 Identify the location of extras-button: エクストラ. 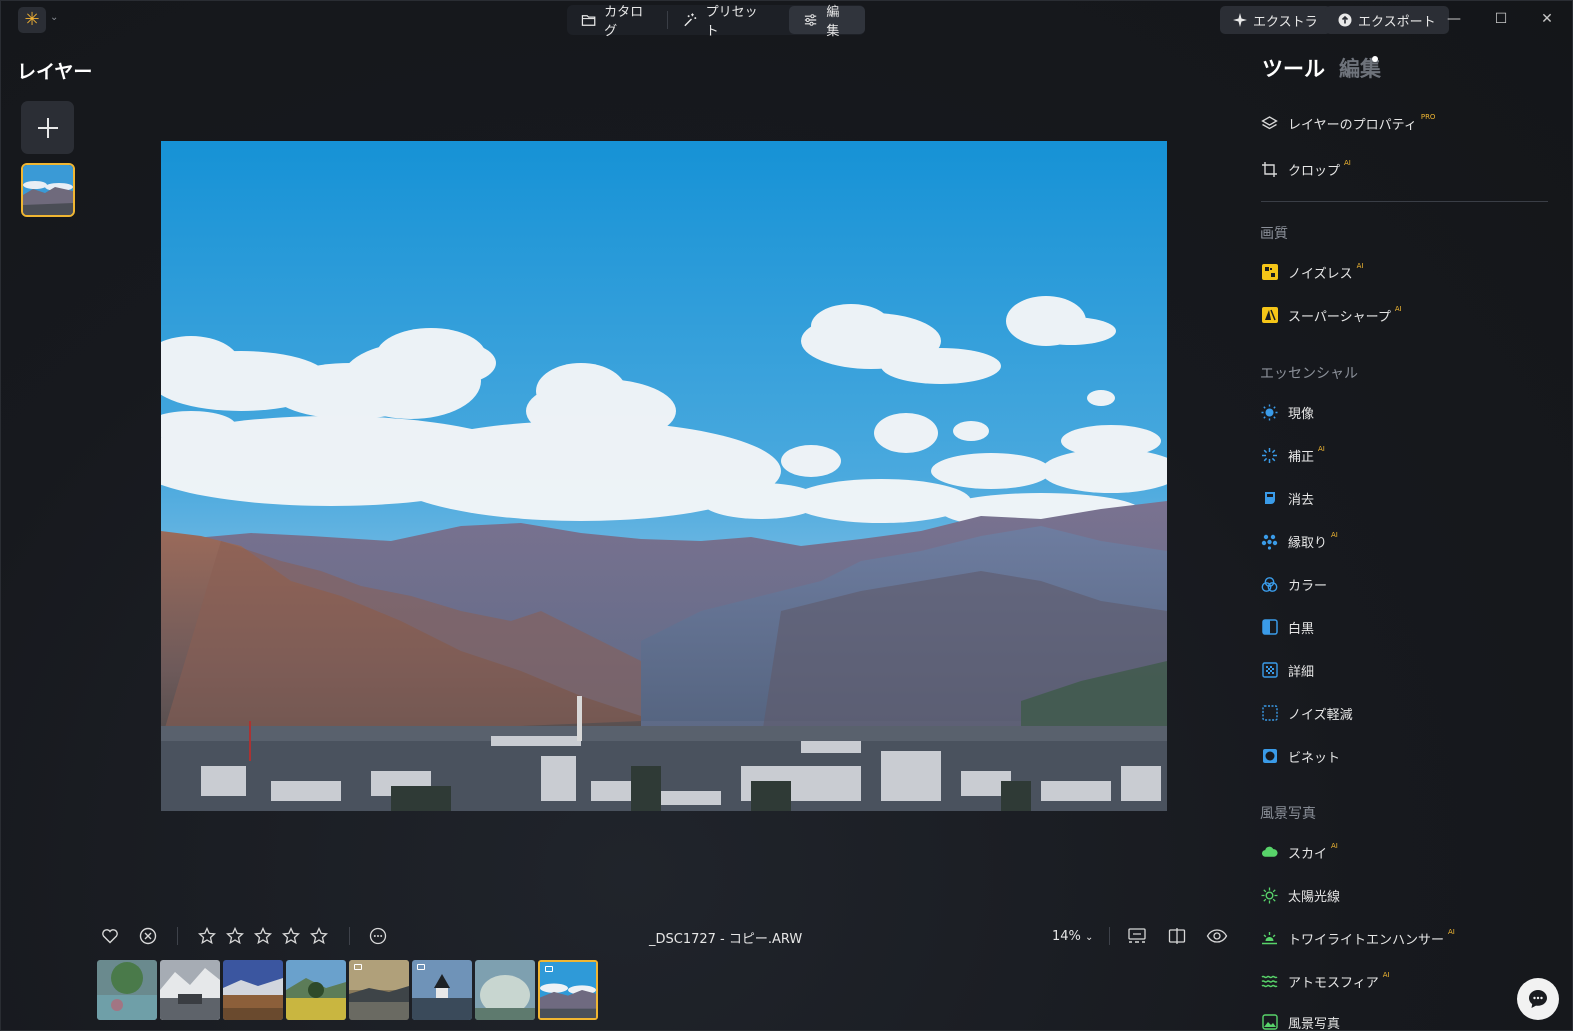
(1275, 20).